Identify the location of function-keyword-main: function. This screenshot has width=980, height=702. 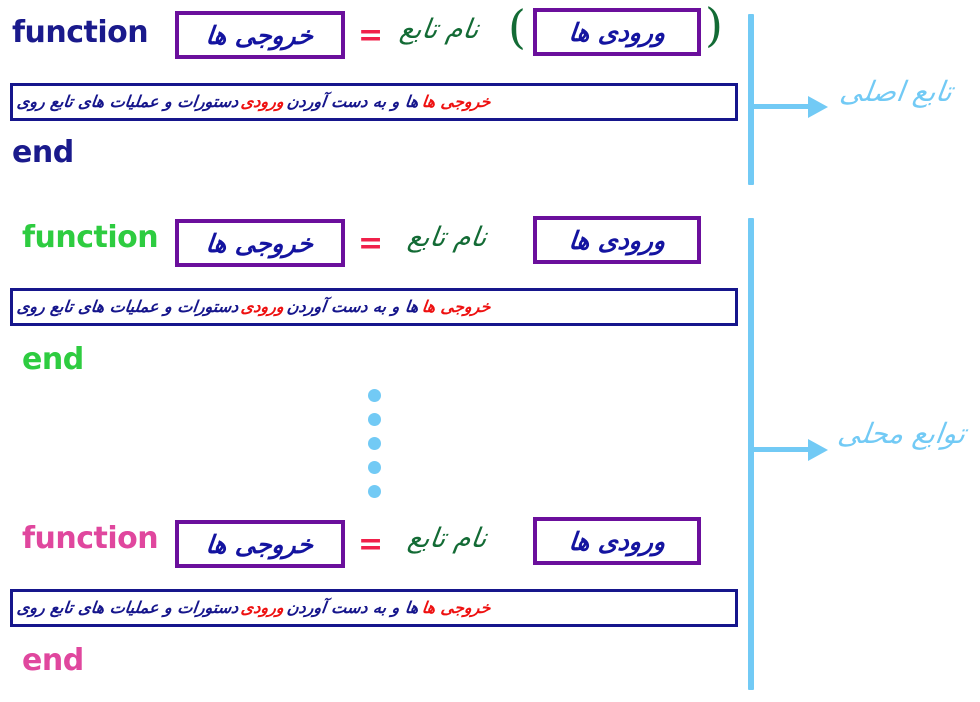
(80, 32).